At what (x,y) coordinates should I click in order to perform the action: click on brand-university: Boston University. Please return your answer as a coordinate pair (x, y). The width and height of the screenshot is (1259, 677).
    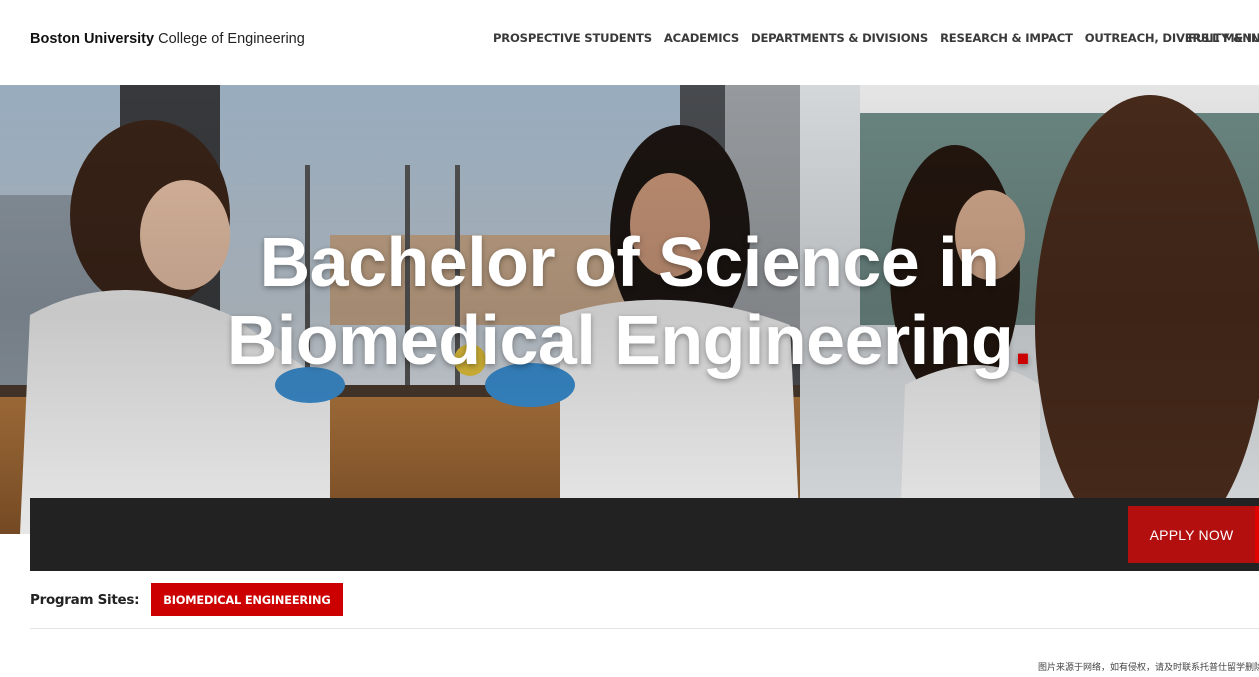
    Looking at the image, I should click on (92, 39).